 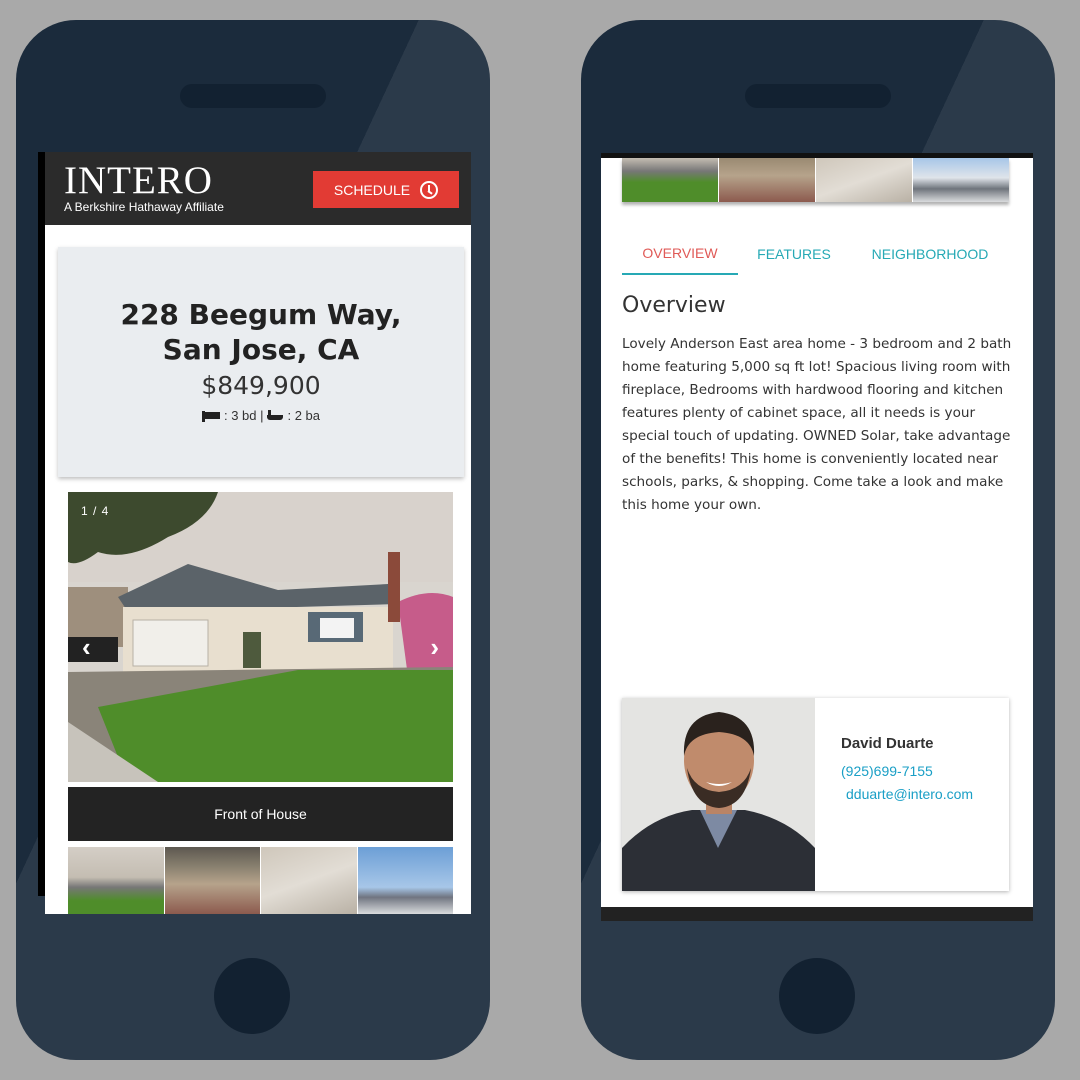 I want to click on agent-photo, so click(x=718, y=794).